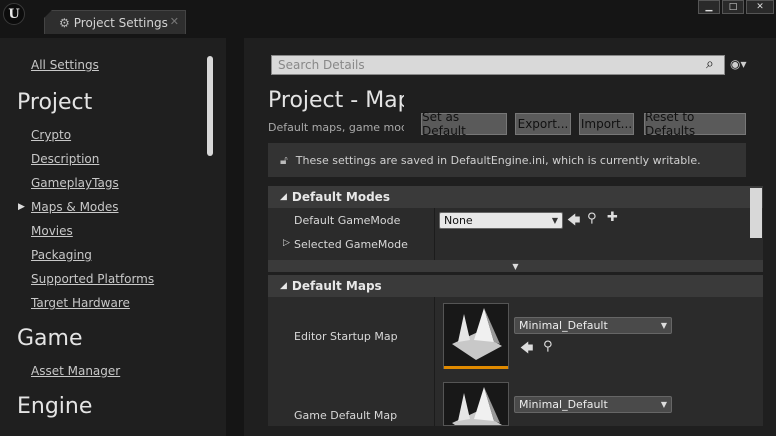  What do you see at coordinates (476, 367) in the screenshot?
I see `thumbnail-selected-bar` at bounding box center [476, 367].